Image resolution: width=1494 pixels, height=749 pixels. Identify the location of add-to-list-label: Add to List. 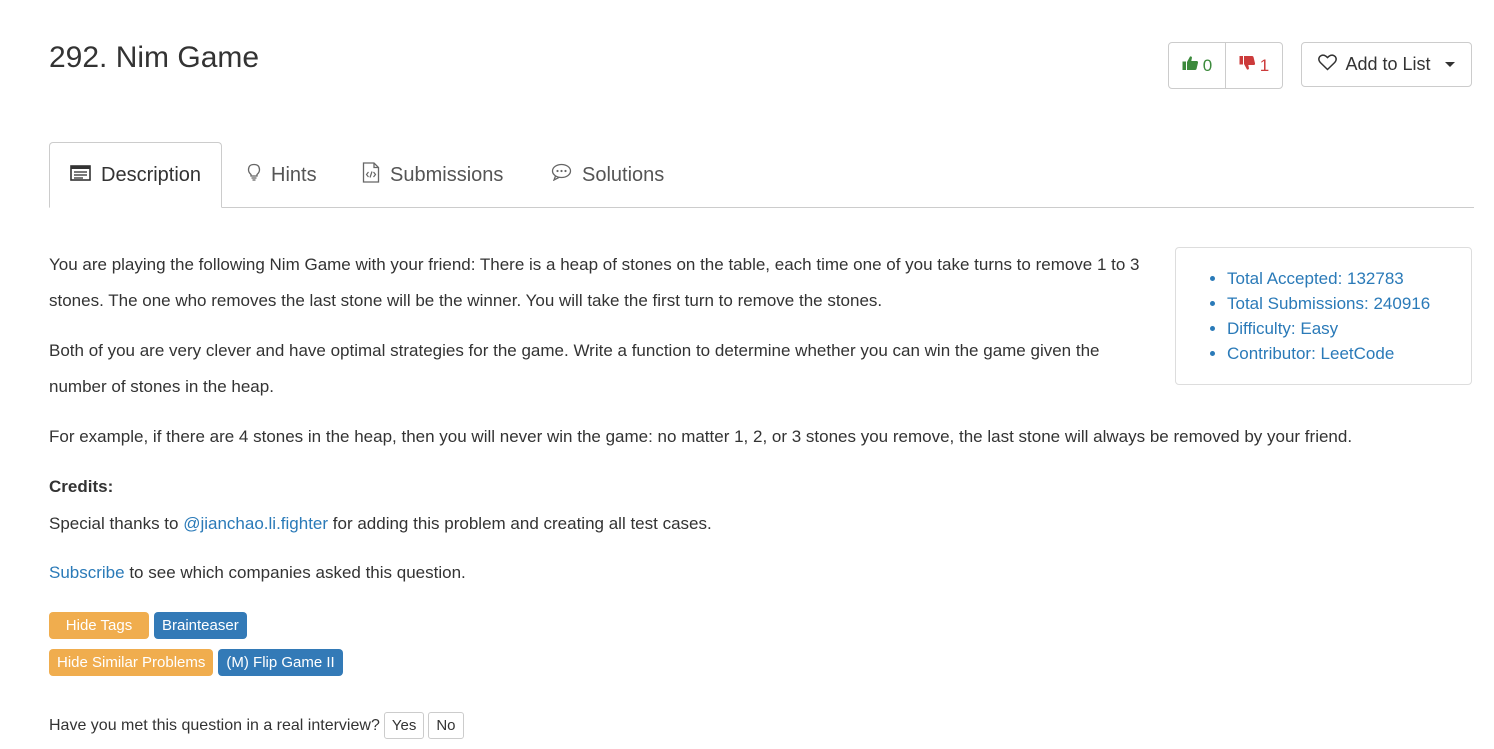
(1388, 64).